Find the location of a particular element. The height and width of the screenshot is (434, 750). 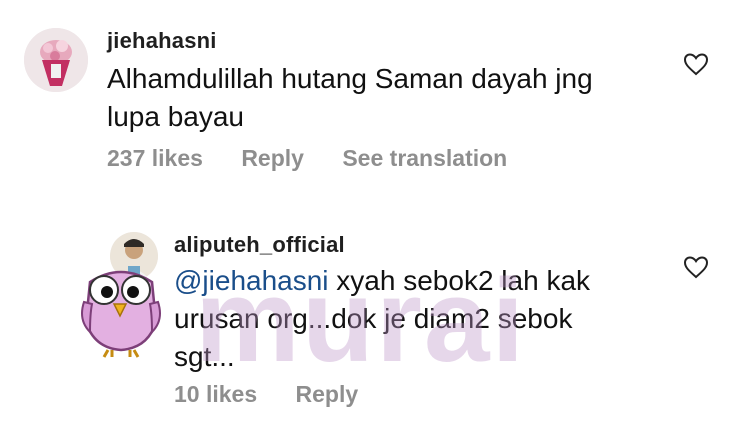

comment-username: jiehahasni is located at coordinates (162, 41).